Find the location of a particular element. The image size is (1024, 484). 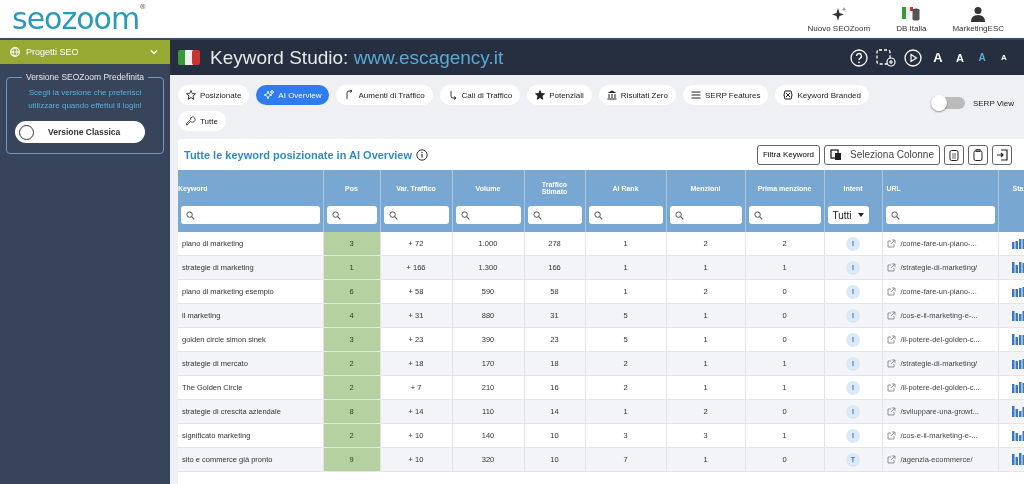

panel-title: Versione SEOZoom Predefinita is located at coordinates (85, 77).